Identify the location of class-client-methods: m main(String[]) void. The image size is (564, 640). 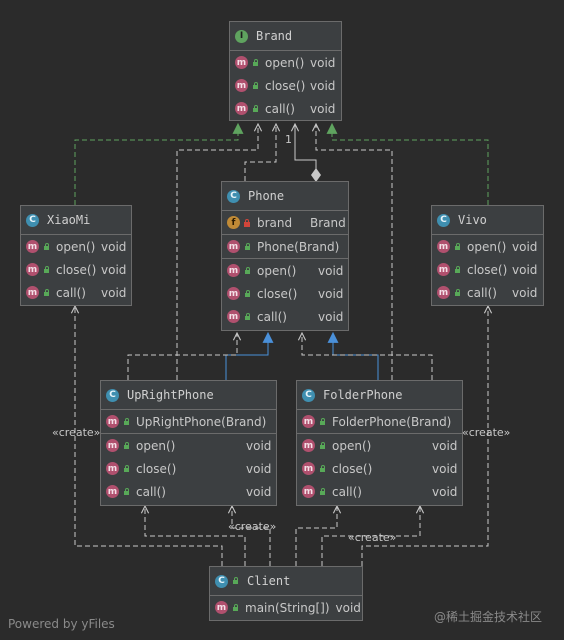
(286, 607).